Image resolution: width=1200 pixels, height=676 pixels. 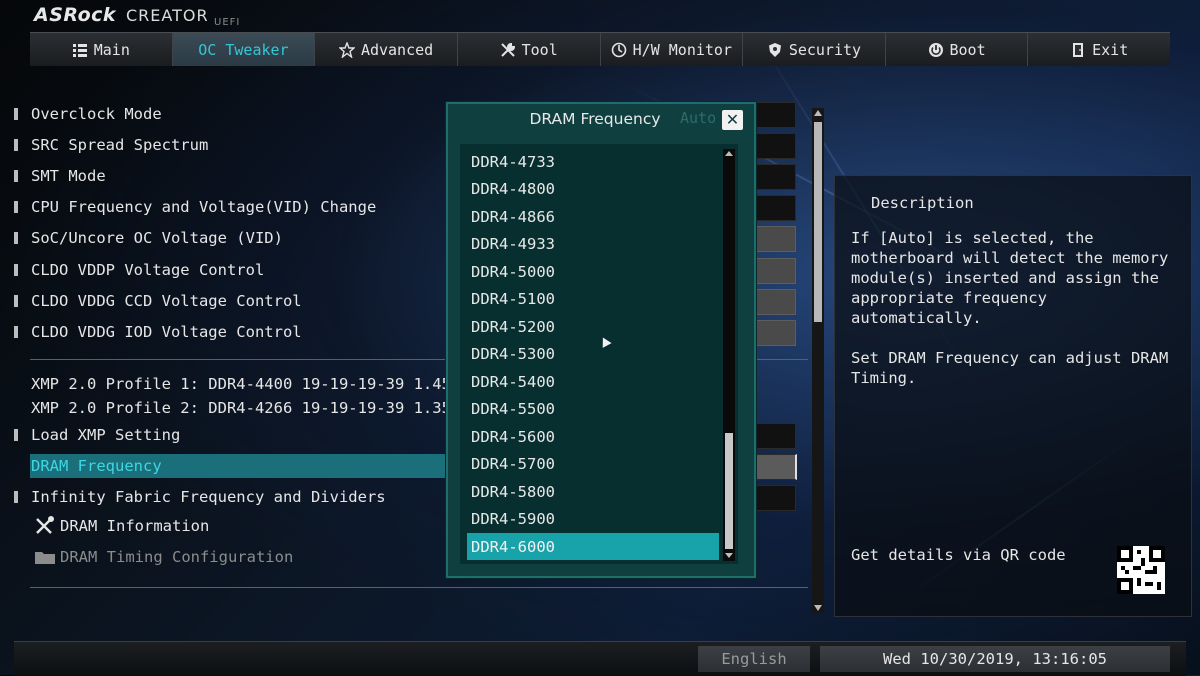 I want to click on dram-frequency-value-box, so click(x=776, y=467).